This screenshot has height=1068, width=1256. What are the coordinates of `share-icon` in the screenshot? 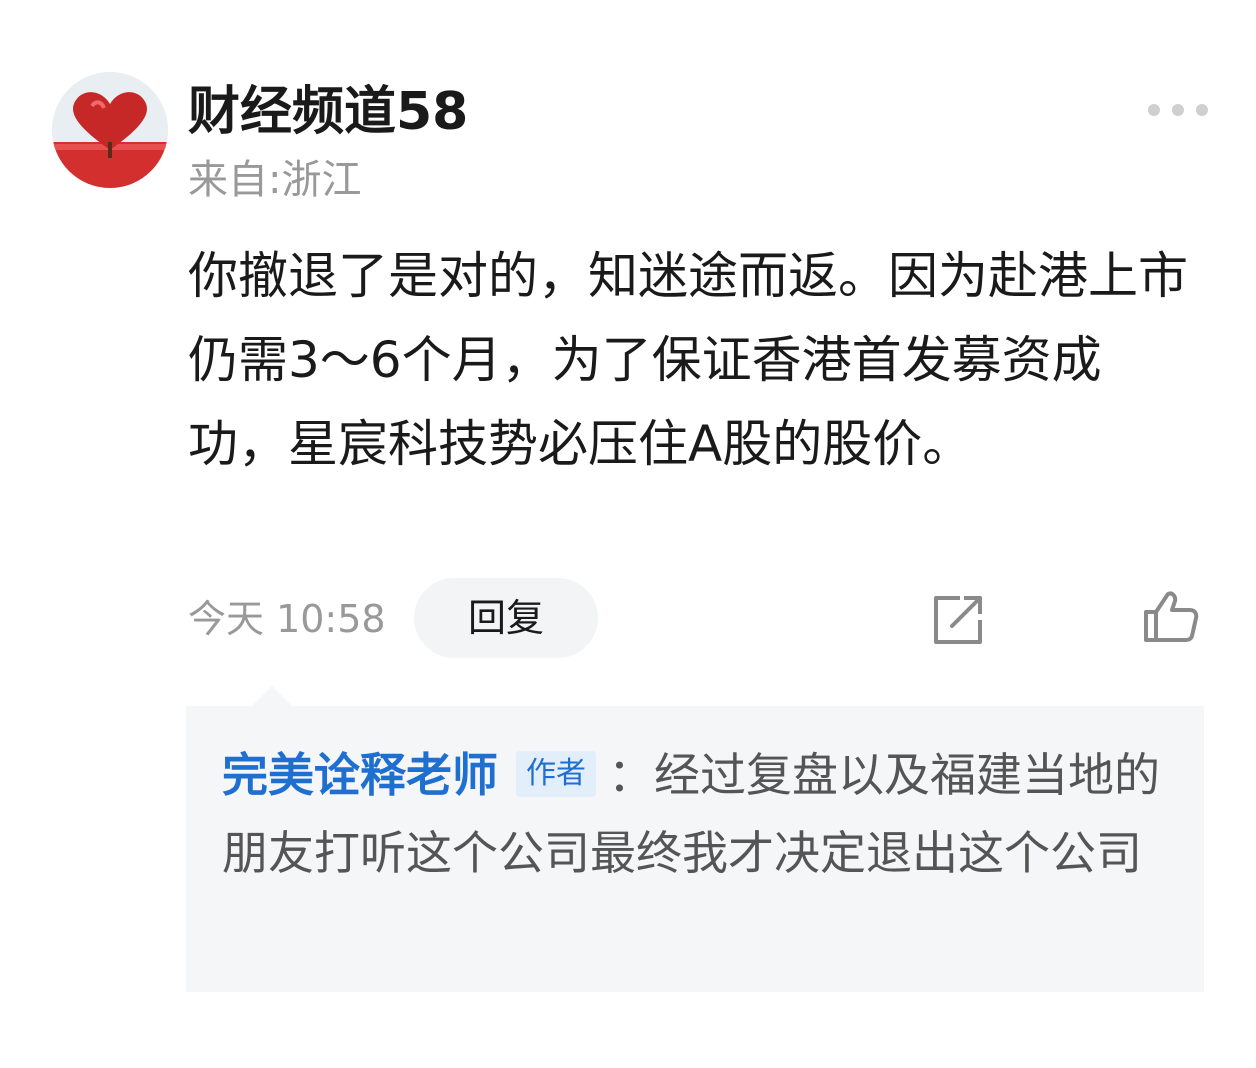 It's located at (958, 620).